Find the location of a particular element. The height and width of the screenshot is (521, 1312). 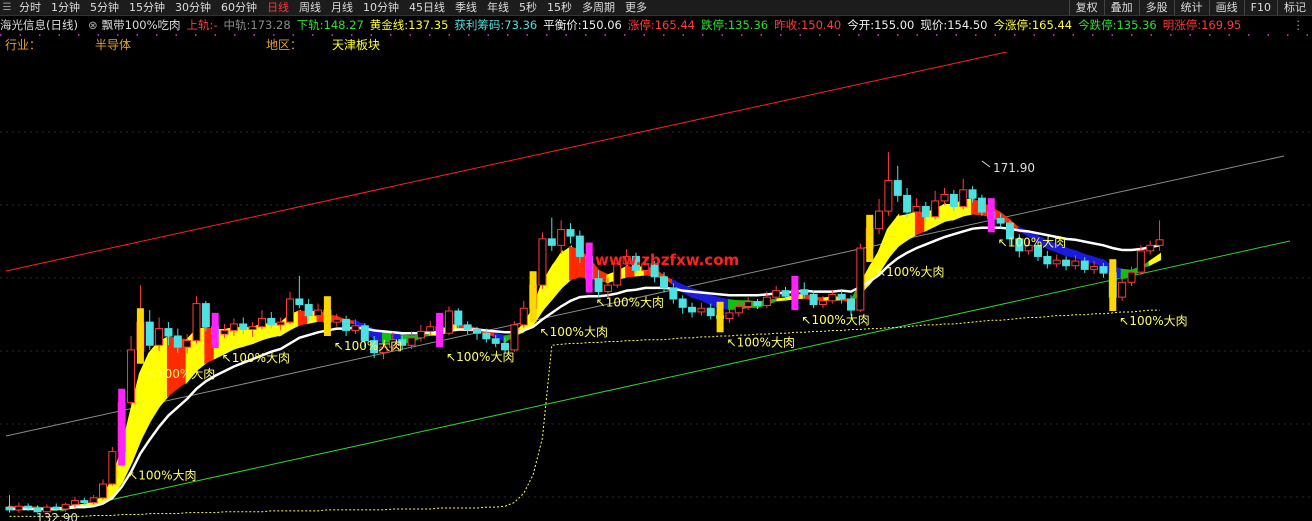

info-divider-dots is located at coordinates (656, 35).